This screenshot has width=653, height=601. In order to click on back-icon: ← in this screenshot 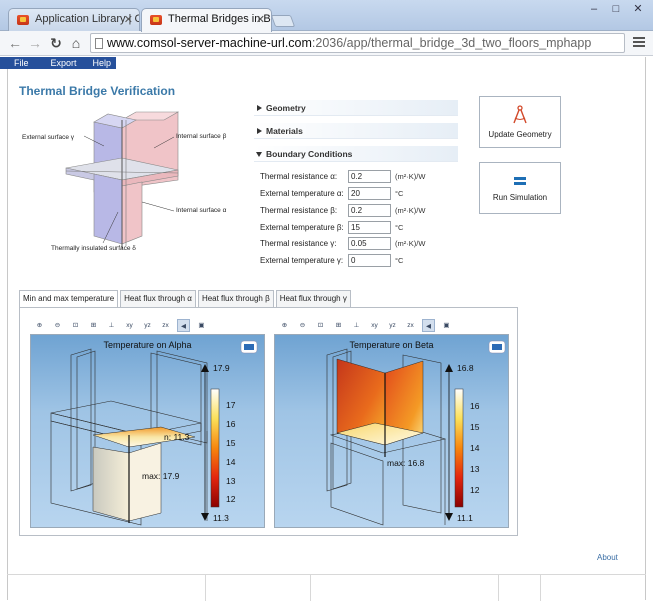, I will do `click(15, 43)`.